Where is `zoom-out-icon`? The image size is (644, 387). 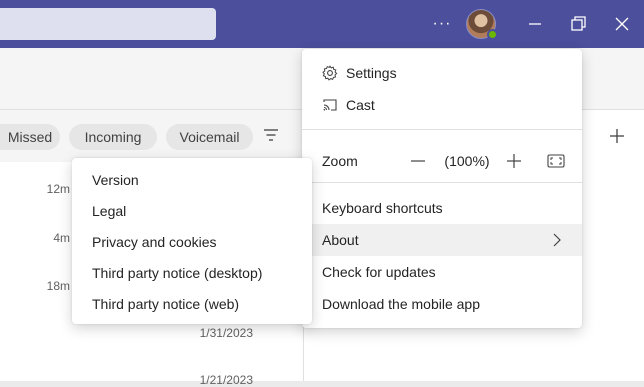 zoom-out-icon is located at coordinates (418, 161).